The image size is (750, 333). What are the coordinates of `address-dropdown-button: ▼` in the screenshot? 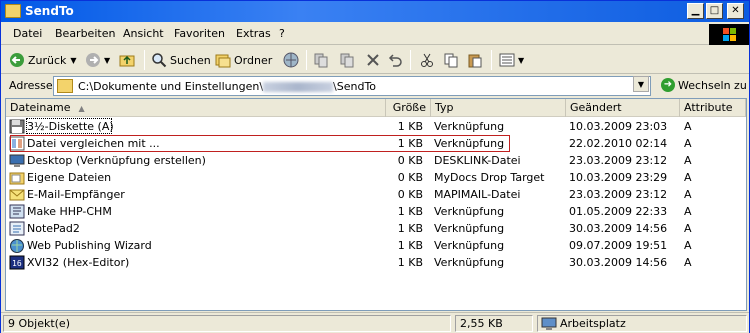 It's located at (641, 84).